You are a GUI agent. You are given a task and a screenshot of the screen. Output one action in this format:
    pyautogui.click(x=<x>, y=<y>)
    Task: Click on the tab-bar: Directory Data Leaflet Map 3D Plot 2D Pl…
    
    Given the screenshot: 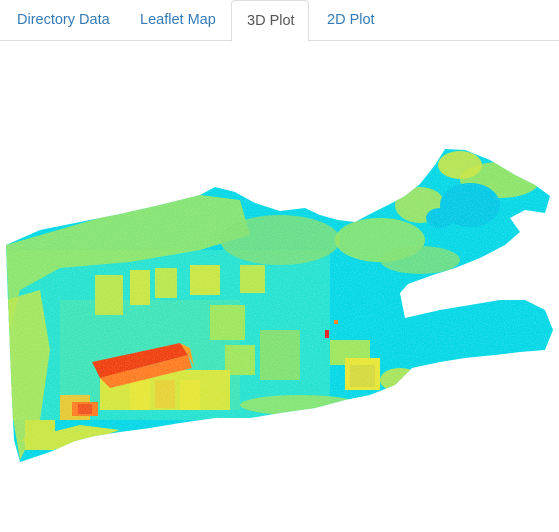 What is the action you would take?
    pyautogui.click(x=279, y=21)
    